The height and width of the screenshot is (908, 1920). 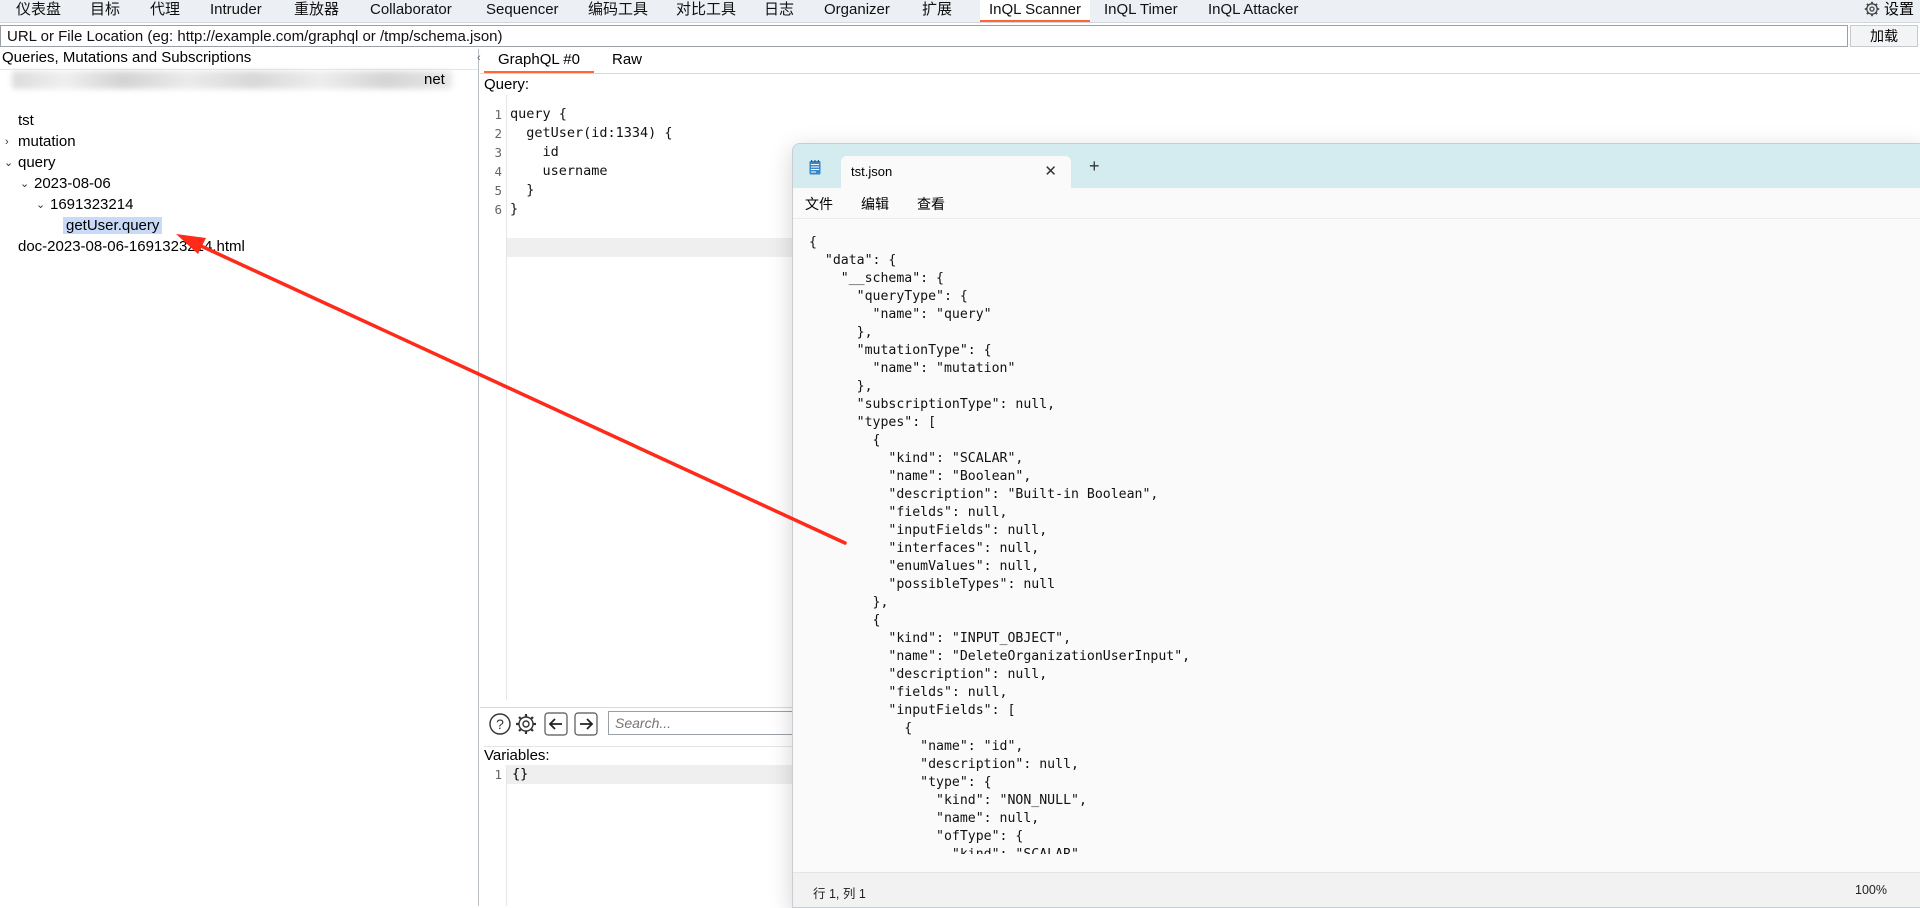 What do you see at coordinates (538, 114) in the screenshot?
I see `code-line: query {` at bounding box center [538, 114].